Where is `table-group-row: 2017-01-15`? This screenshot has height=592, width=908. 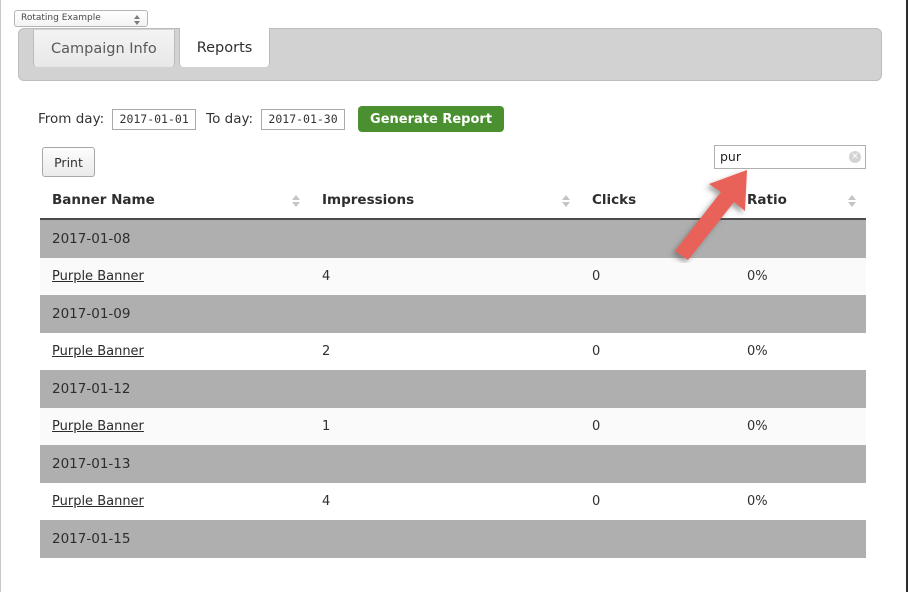 table-group-row: 2017-01-15 is located at coordinates (453, 539).